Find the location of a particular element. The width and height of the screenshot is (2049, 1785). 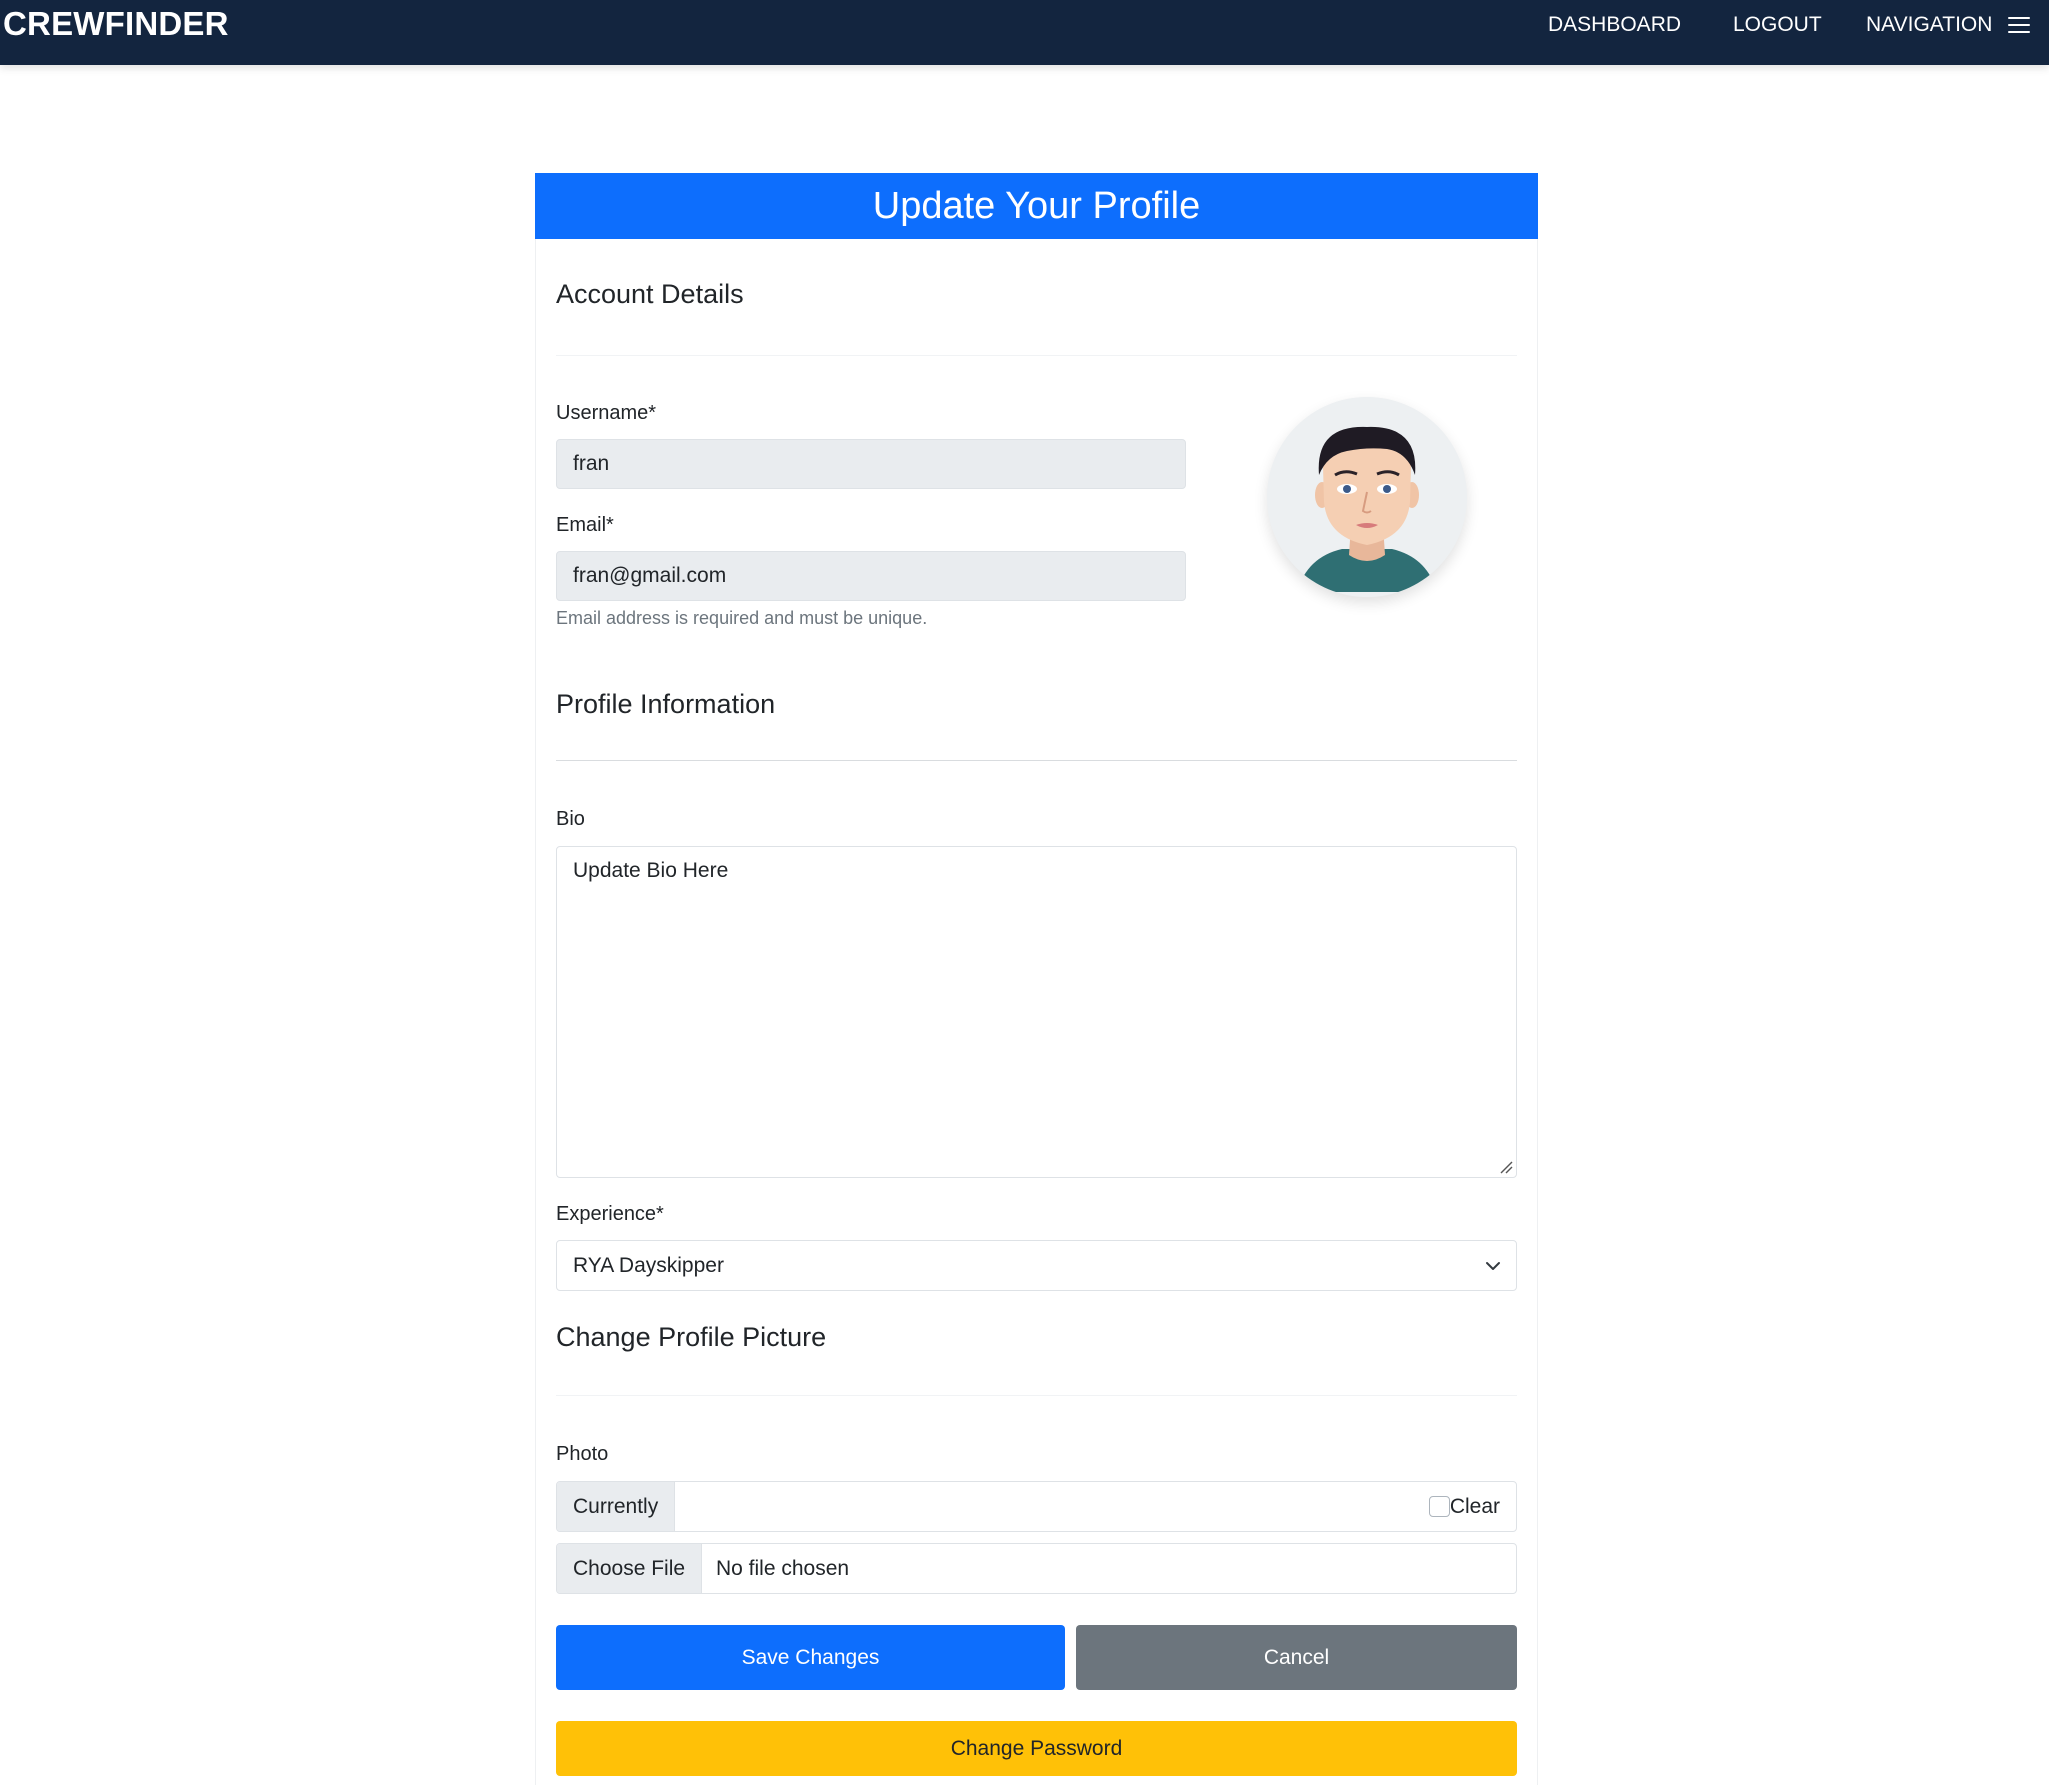

change-picture-heading: Change Profile Picture is located at coordinates (691, 1337).